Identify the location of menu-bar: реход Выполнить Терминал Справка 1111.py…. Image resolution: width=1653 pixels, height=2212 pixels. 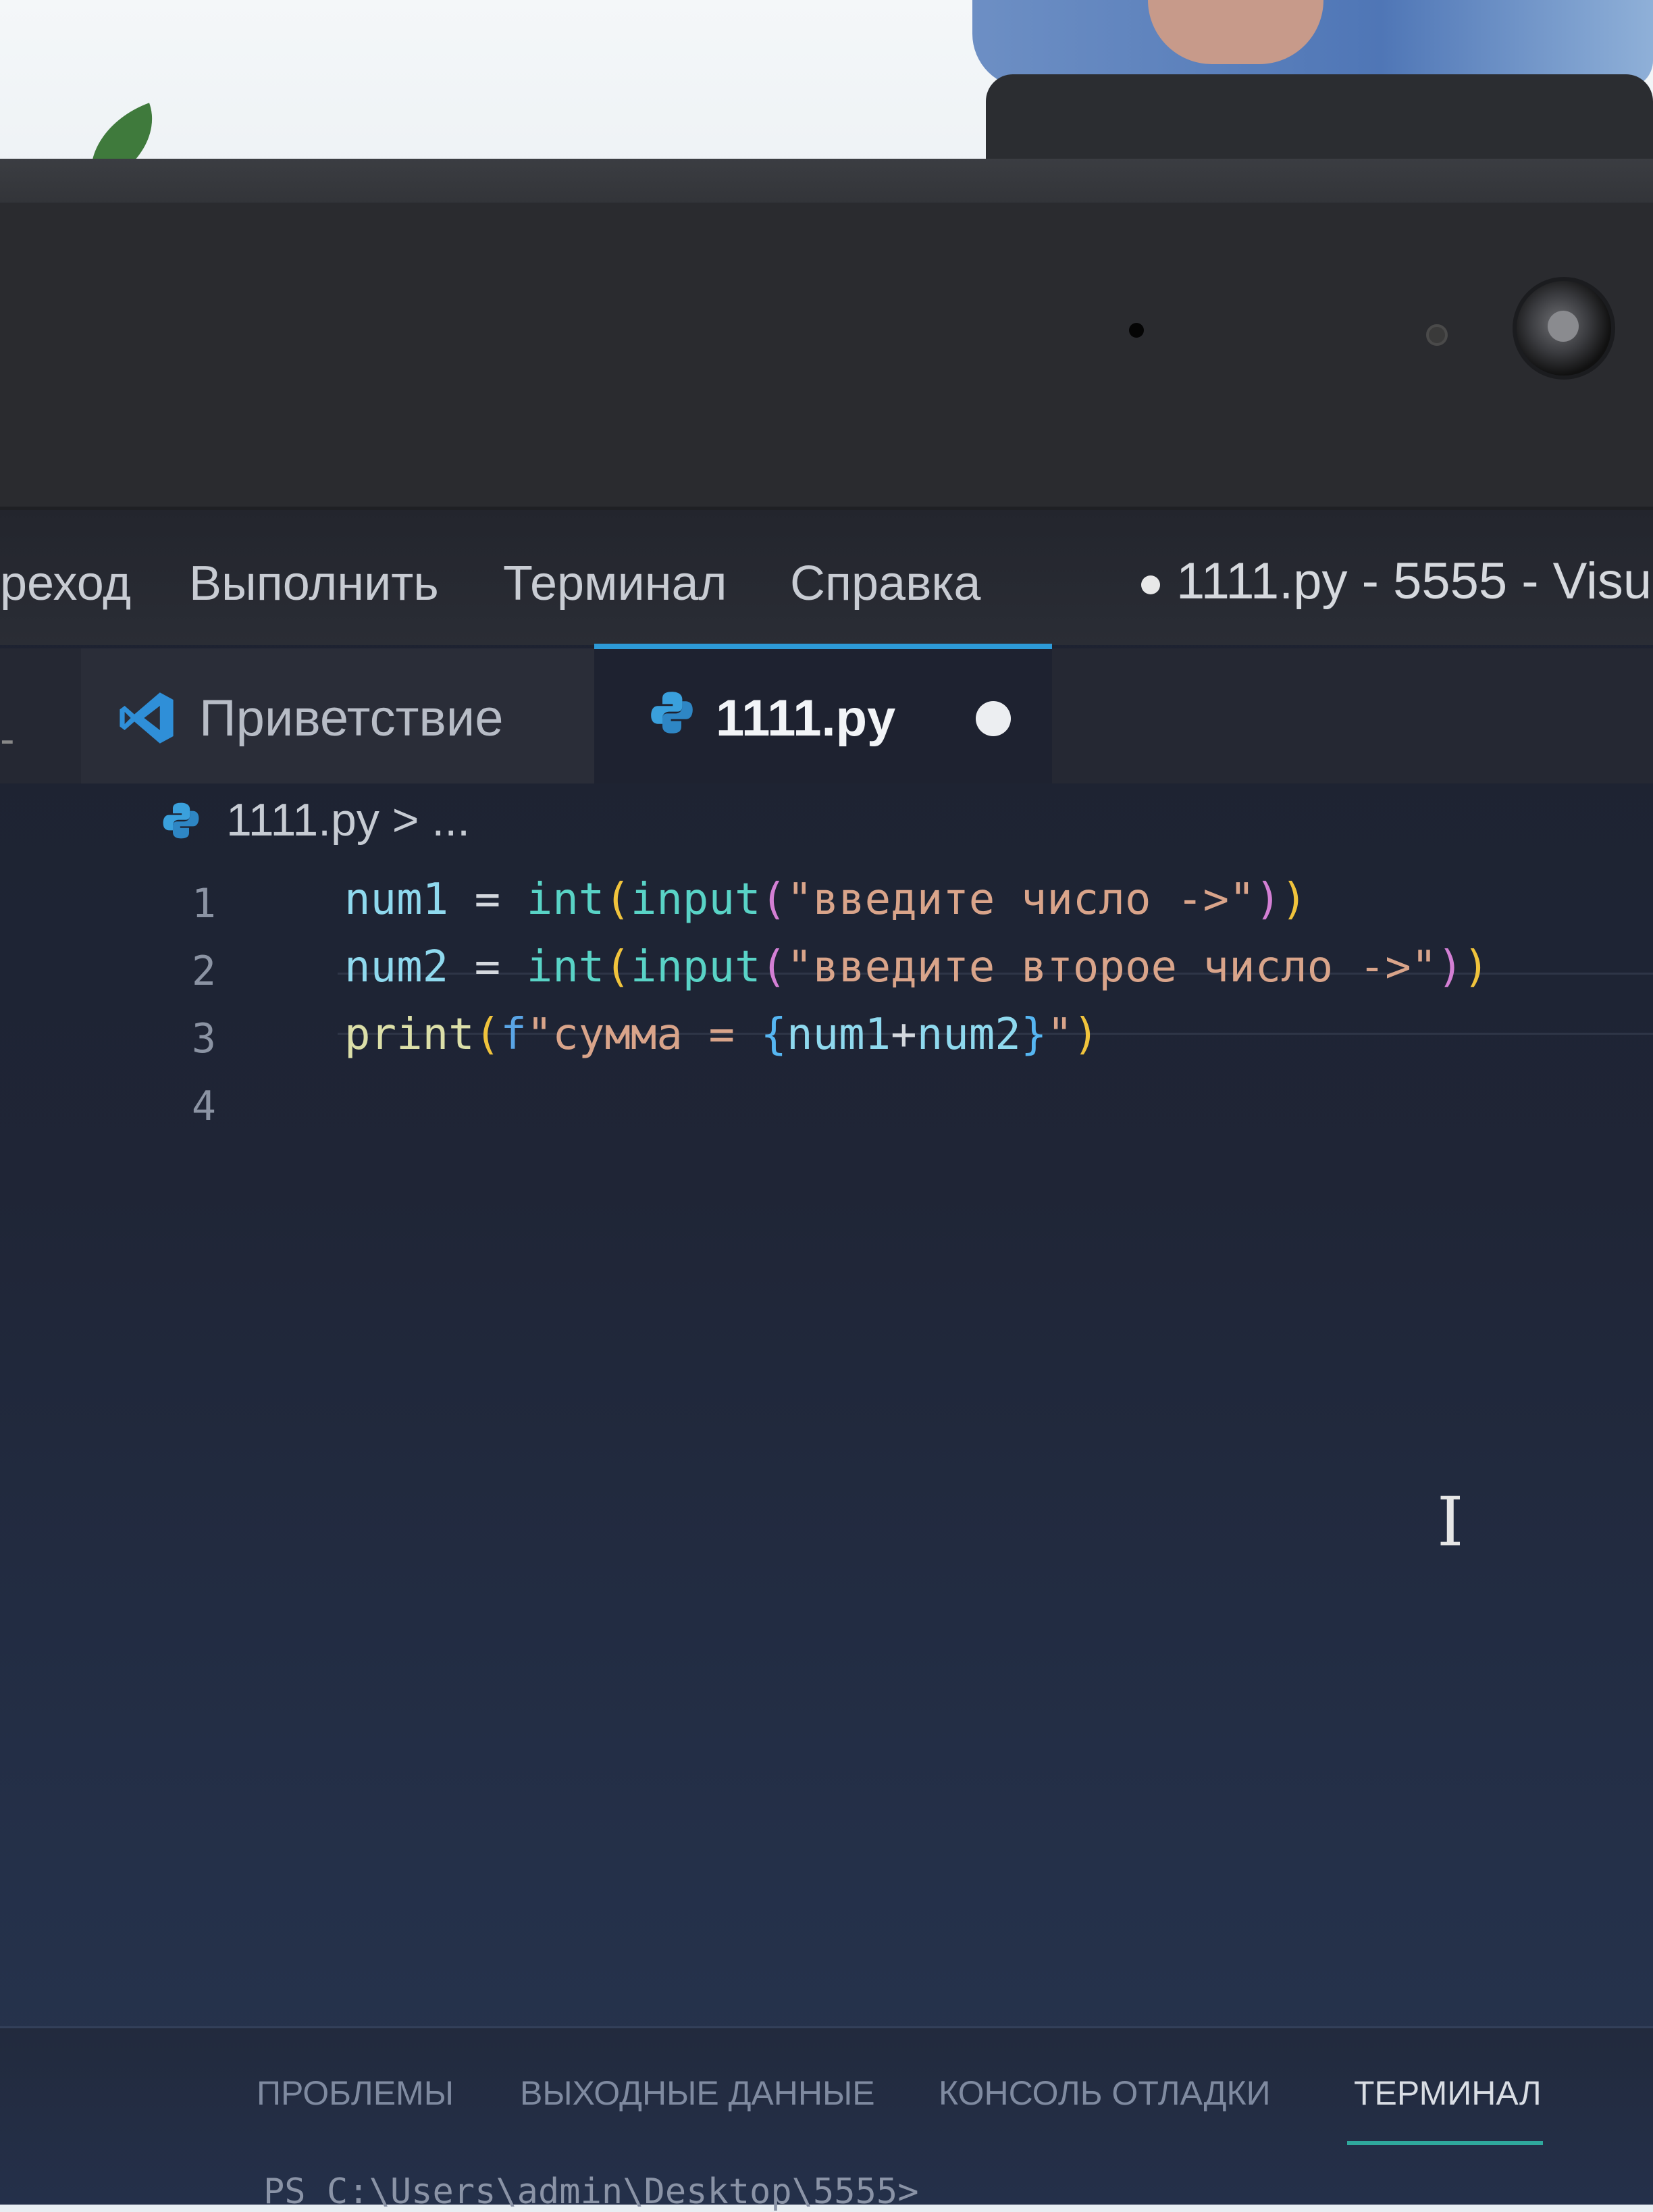
(826, 577).